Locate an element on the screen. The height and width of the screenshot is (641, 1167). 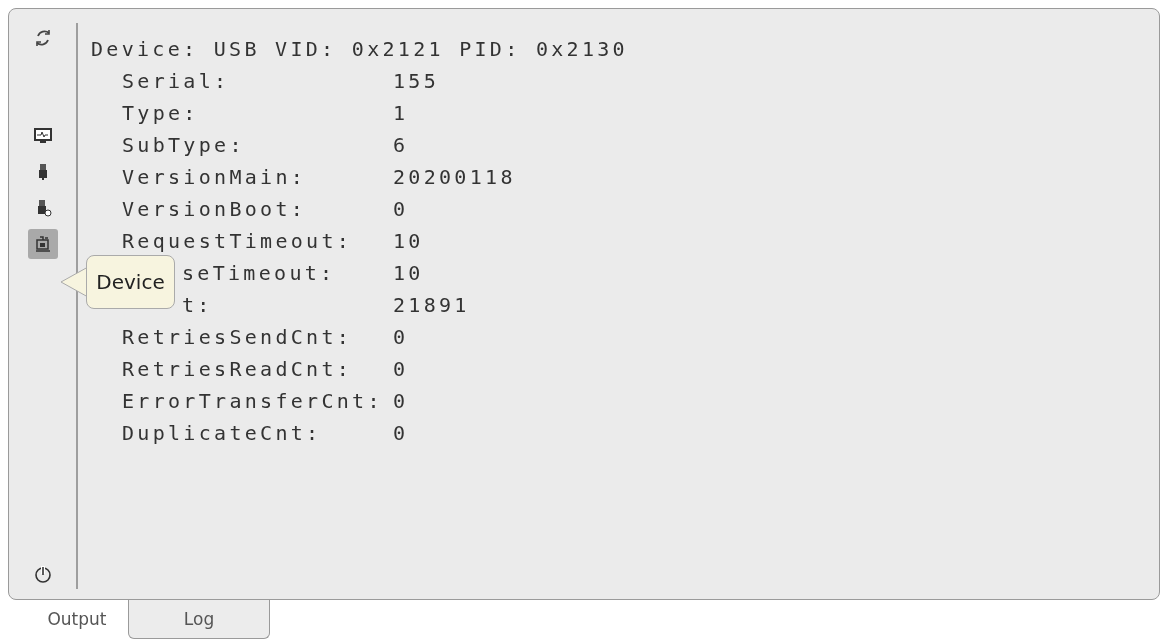
field-value: 21891 is located at coordinates (432, 305).